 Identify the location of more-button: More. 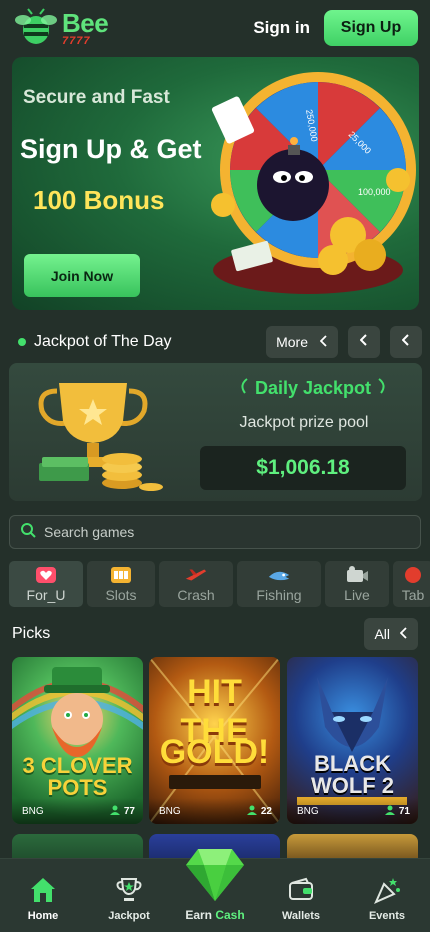
(302, 342).